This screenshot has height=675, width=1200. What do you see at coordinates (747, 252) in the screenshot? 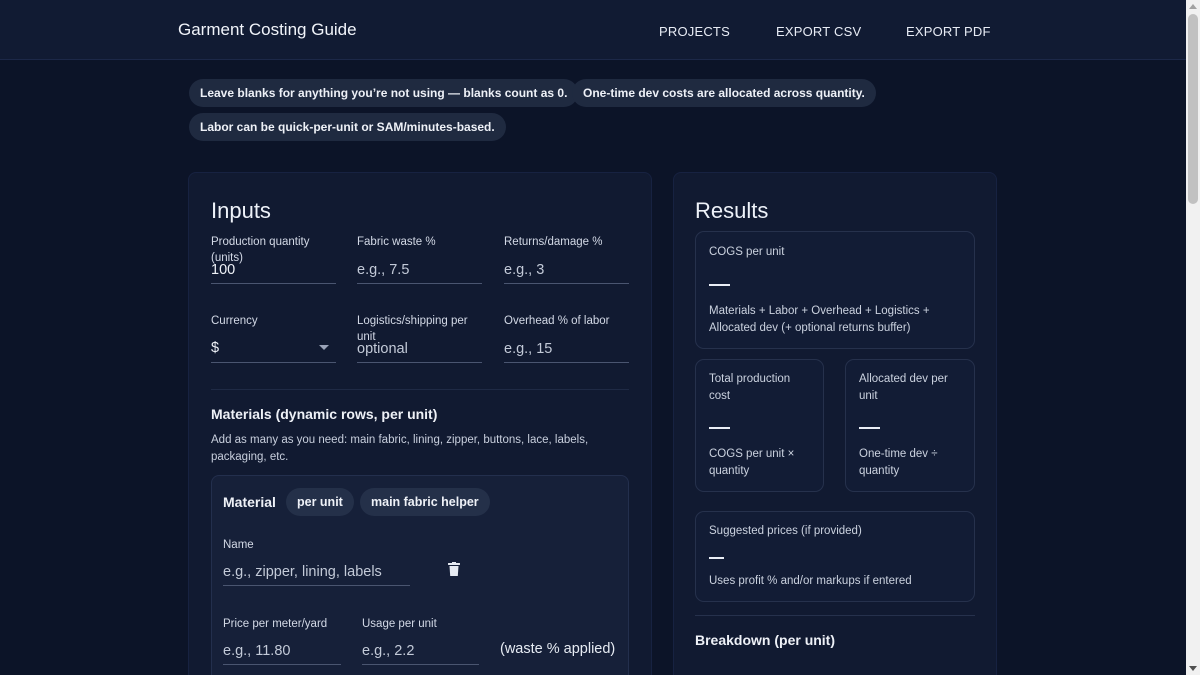
I see `cogs-label: COGS per unit` at bounding box center [747, 252].